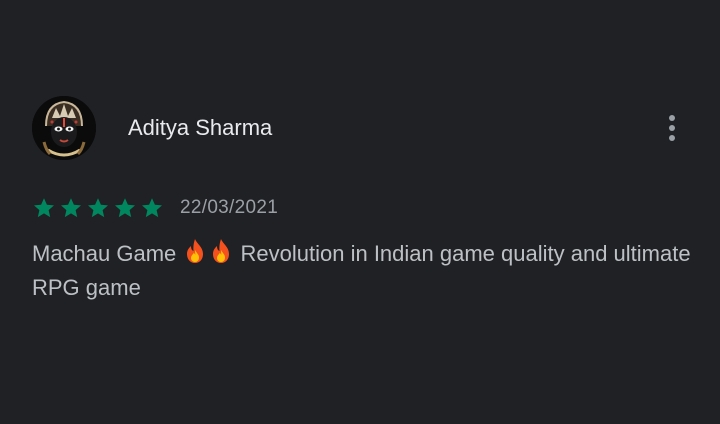  I want to click on more-options-button, so click(672, 128).